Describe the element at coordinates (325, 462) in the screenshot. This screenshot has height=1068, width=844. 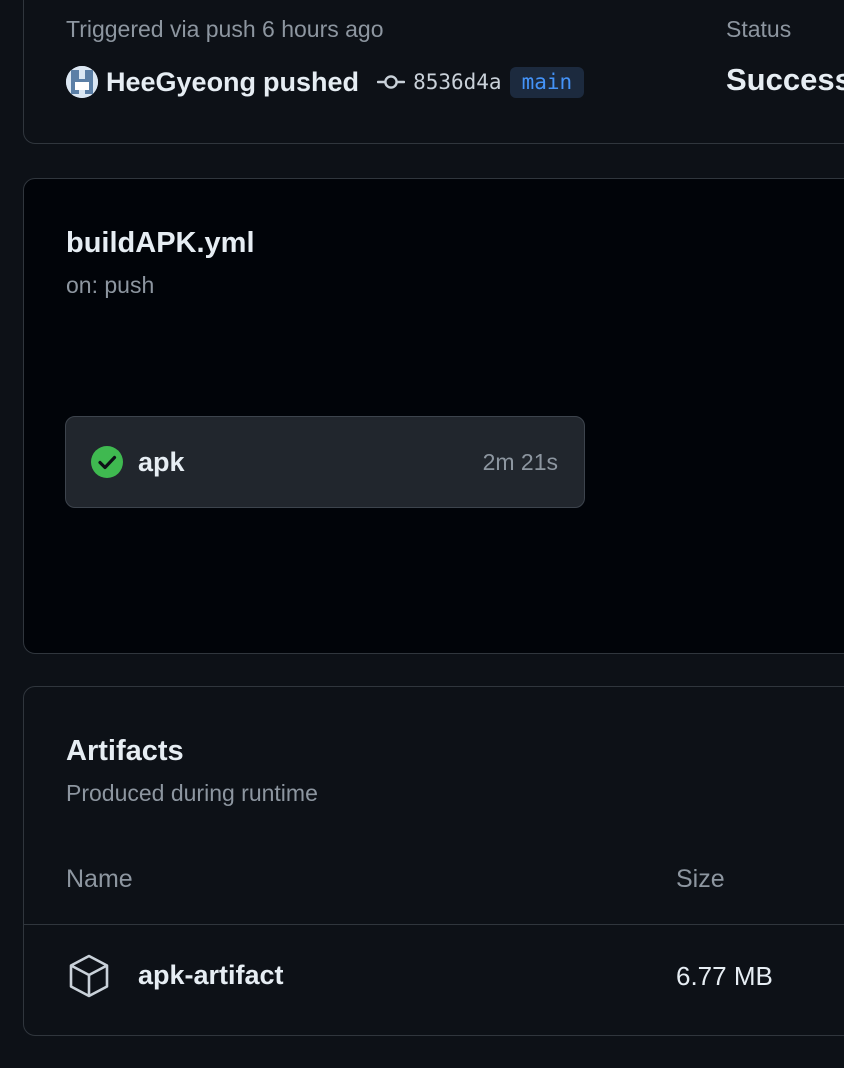
I see `job-apk: apk 2m 21s` at that location.